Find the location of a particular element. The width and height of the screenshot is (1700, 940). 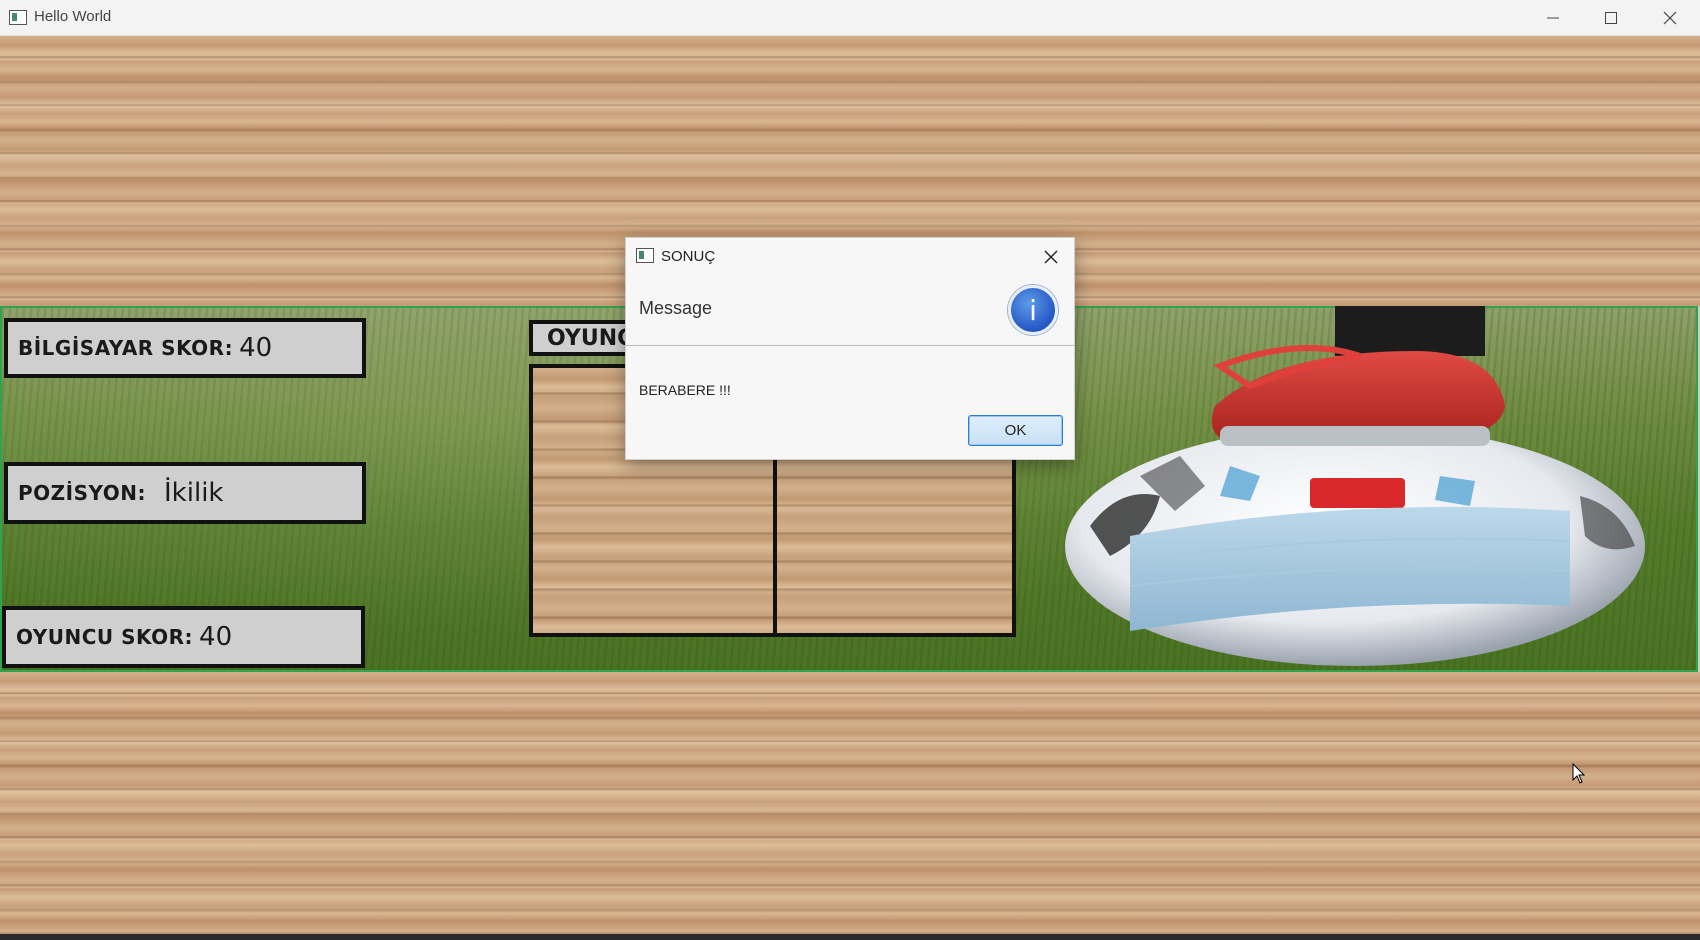

position-label: POZİSYON: is located at coordinates (82, 493).